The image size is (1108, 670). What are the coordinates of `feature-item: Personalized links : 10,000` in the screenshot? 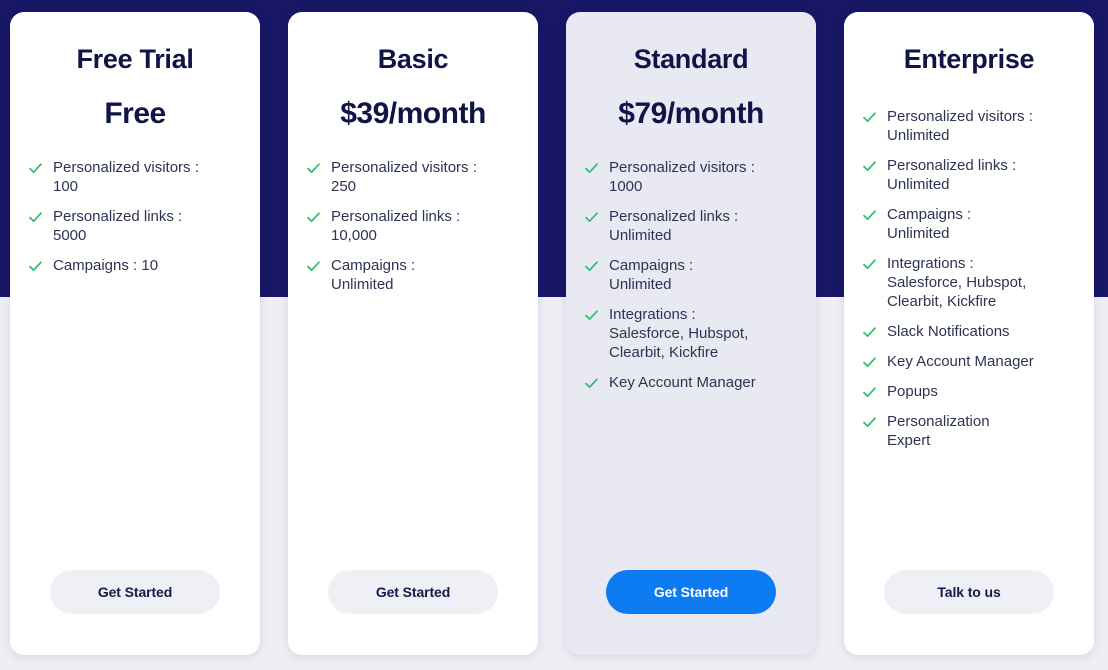 It's located at (413, 226).